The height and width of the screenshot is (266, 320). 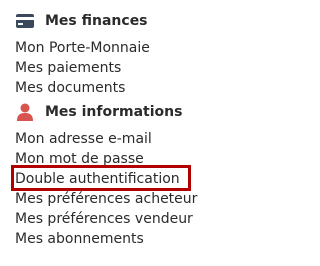 What do you see at coordinates (82, 48) in the screenshot?
I see `link-mon-porte-monnaie: Mon Porte-Monnaie` at bounding box center [82, 48].